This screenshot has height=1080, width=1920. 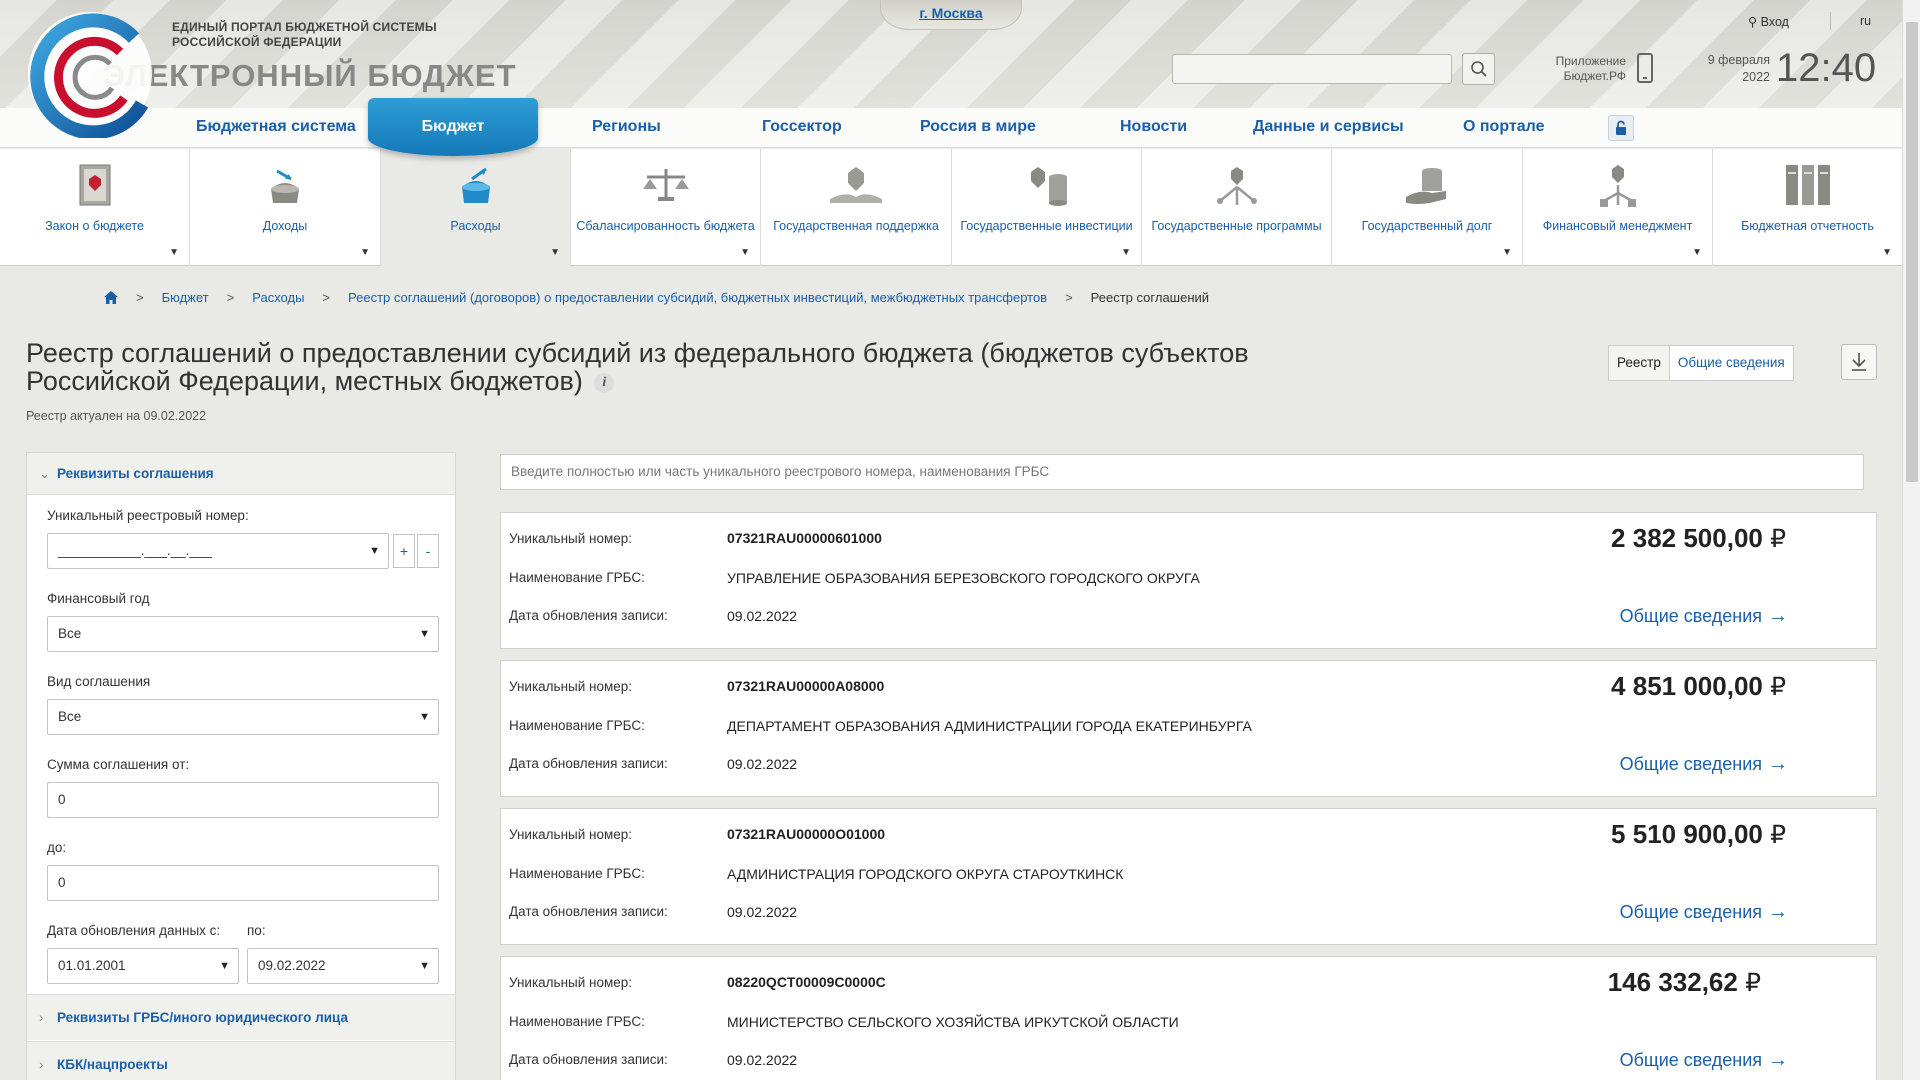 What do you see at coordinates (94, 73) in the screenshot?
I see `electronic-budget-logo-icon` at bounding box center [94, 73].